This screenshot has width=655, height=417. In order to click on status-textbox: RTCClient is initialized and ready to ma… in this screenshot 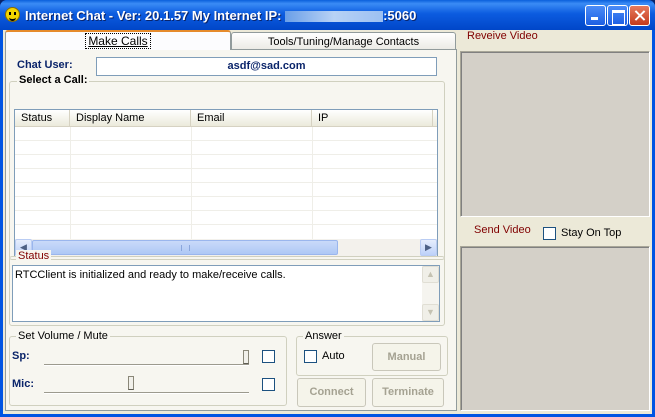, I will do `click(226, 293)`.